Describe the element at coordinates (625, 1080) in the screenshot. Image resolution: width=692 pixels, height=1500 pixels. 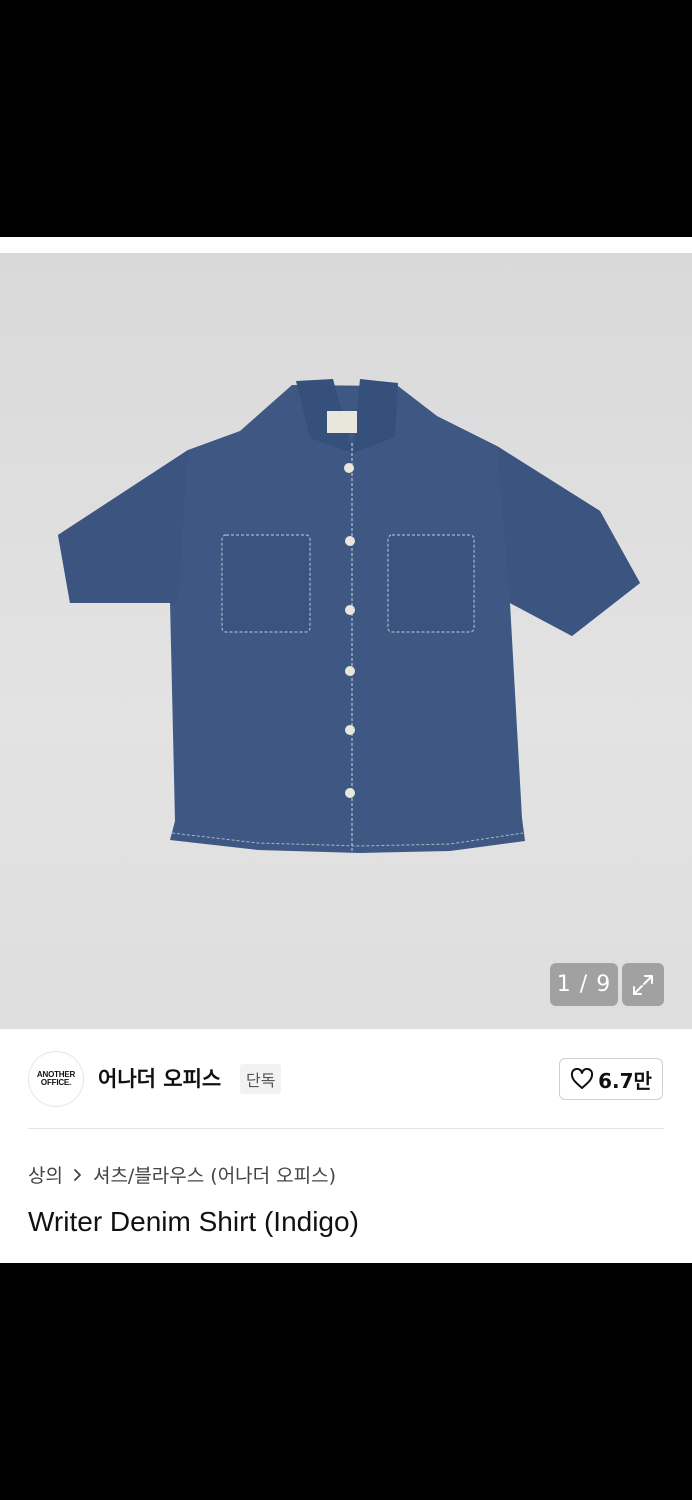
I see `like-count: 6.7만` at that location.